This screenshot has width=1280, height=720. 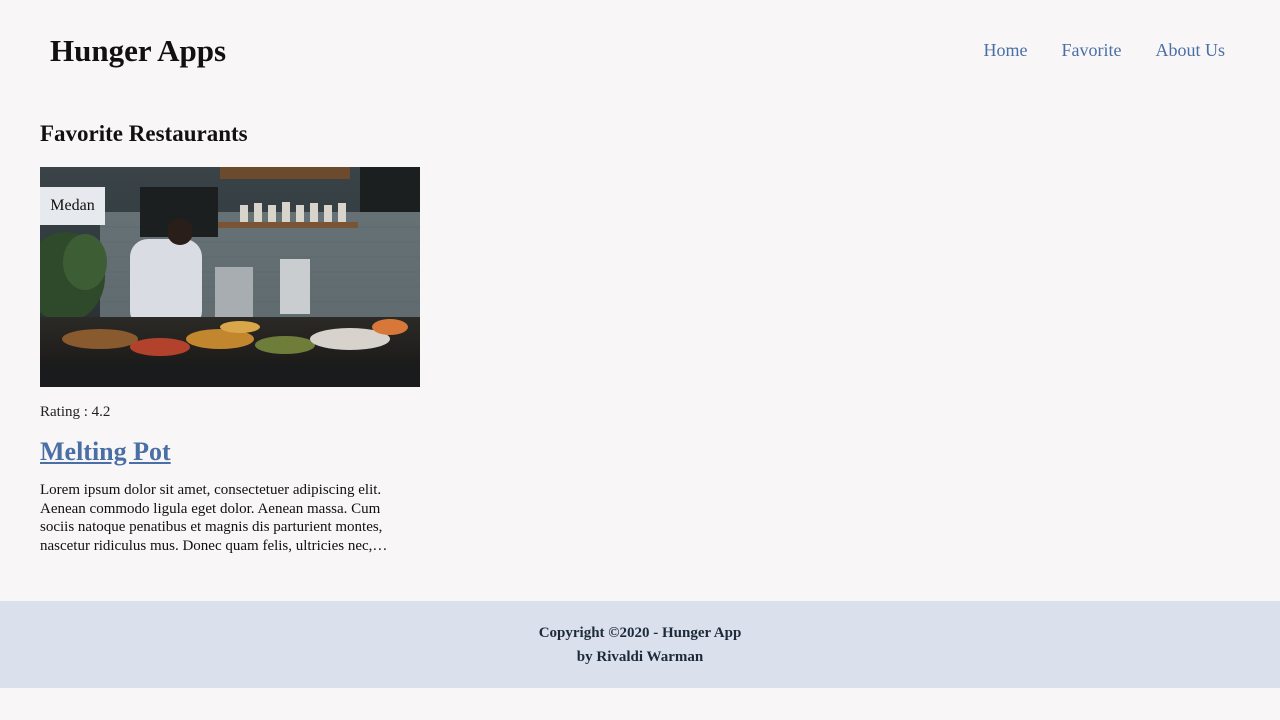 I want to click on restaurant-image: Medan, so click(x=230, y=277).